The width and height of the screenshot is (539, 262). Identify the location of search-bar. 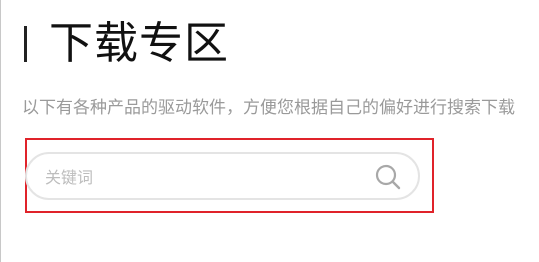
(222, 176).